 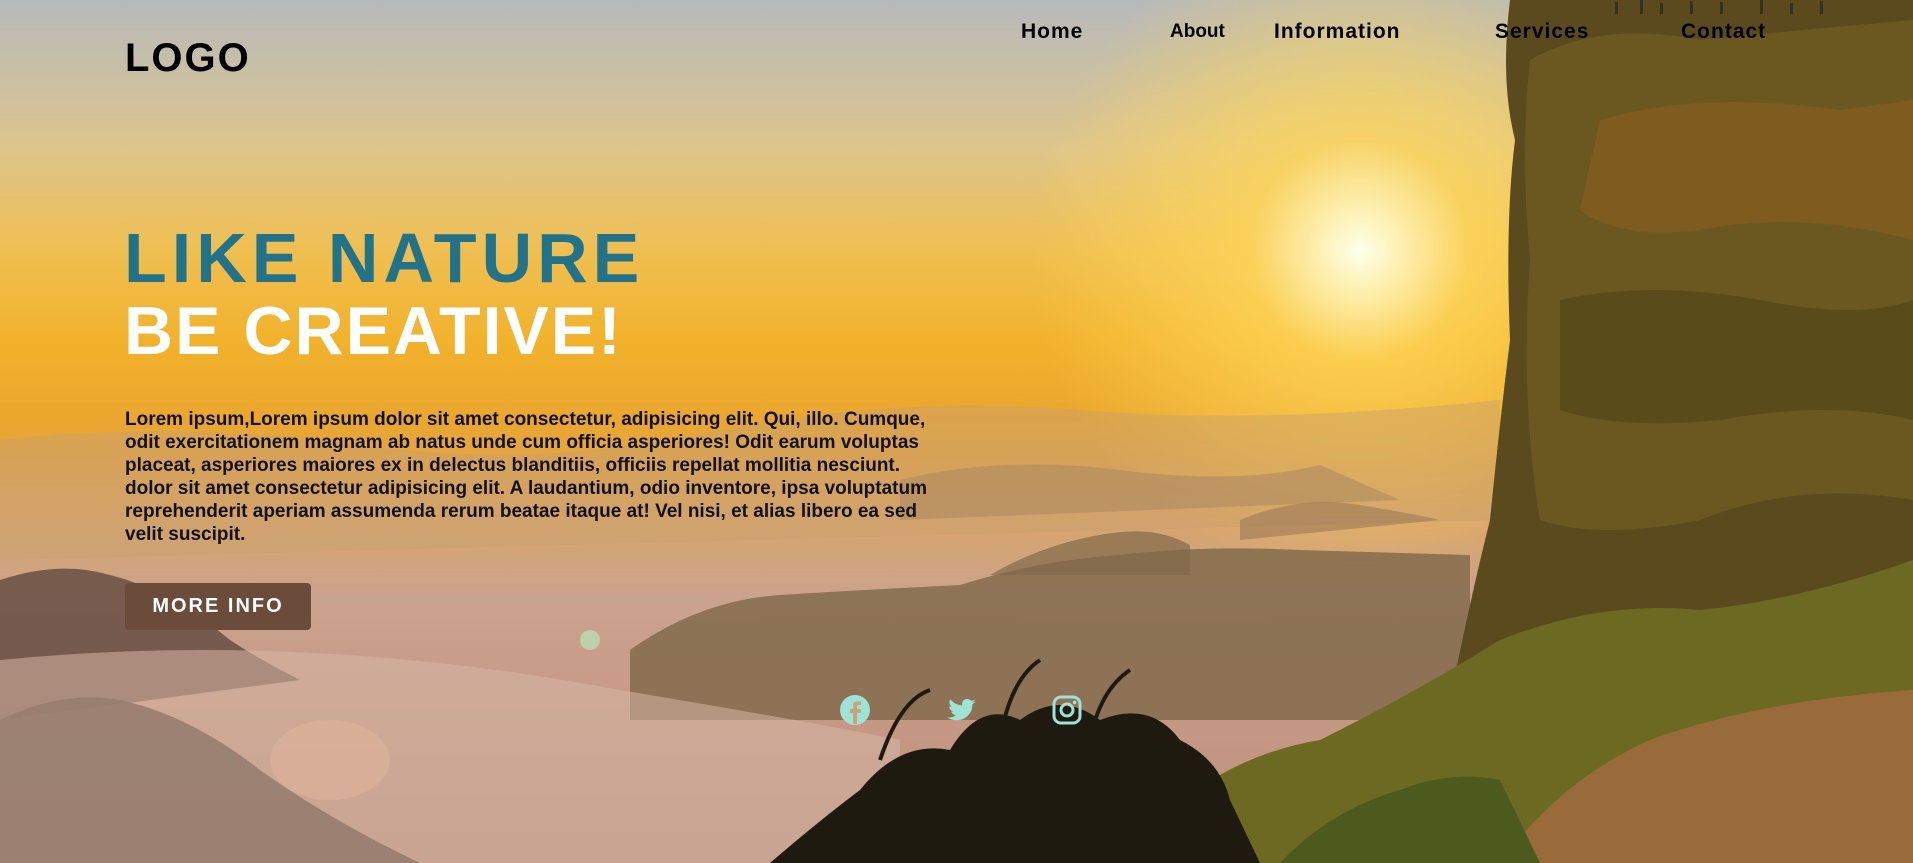 I want to click on twitter-icon, so click(x=961, y=710).